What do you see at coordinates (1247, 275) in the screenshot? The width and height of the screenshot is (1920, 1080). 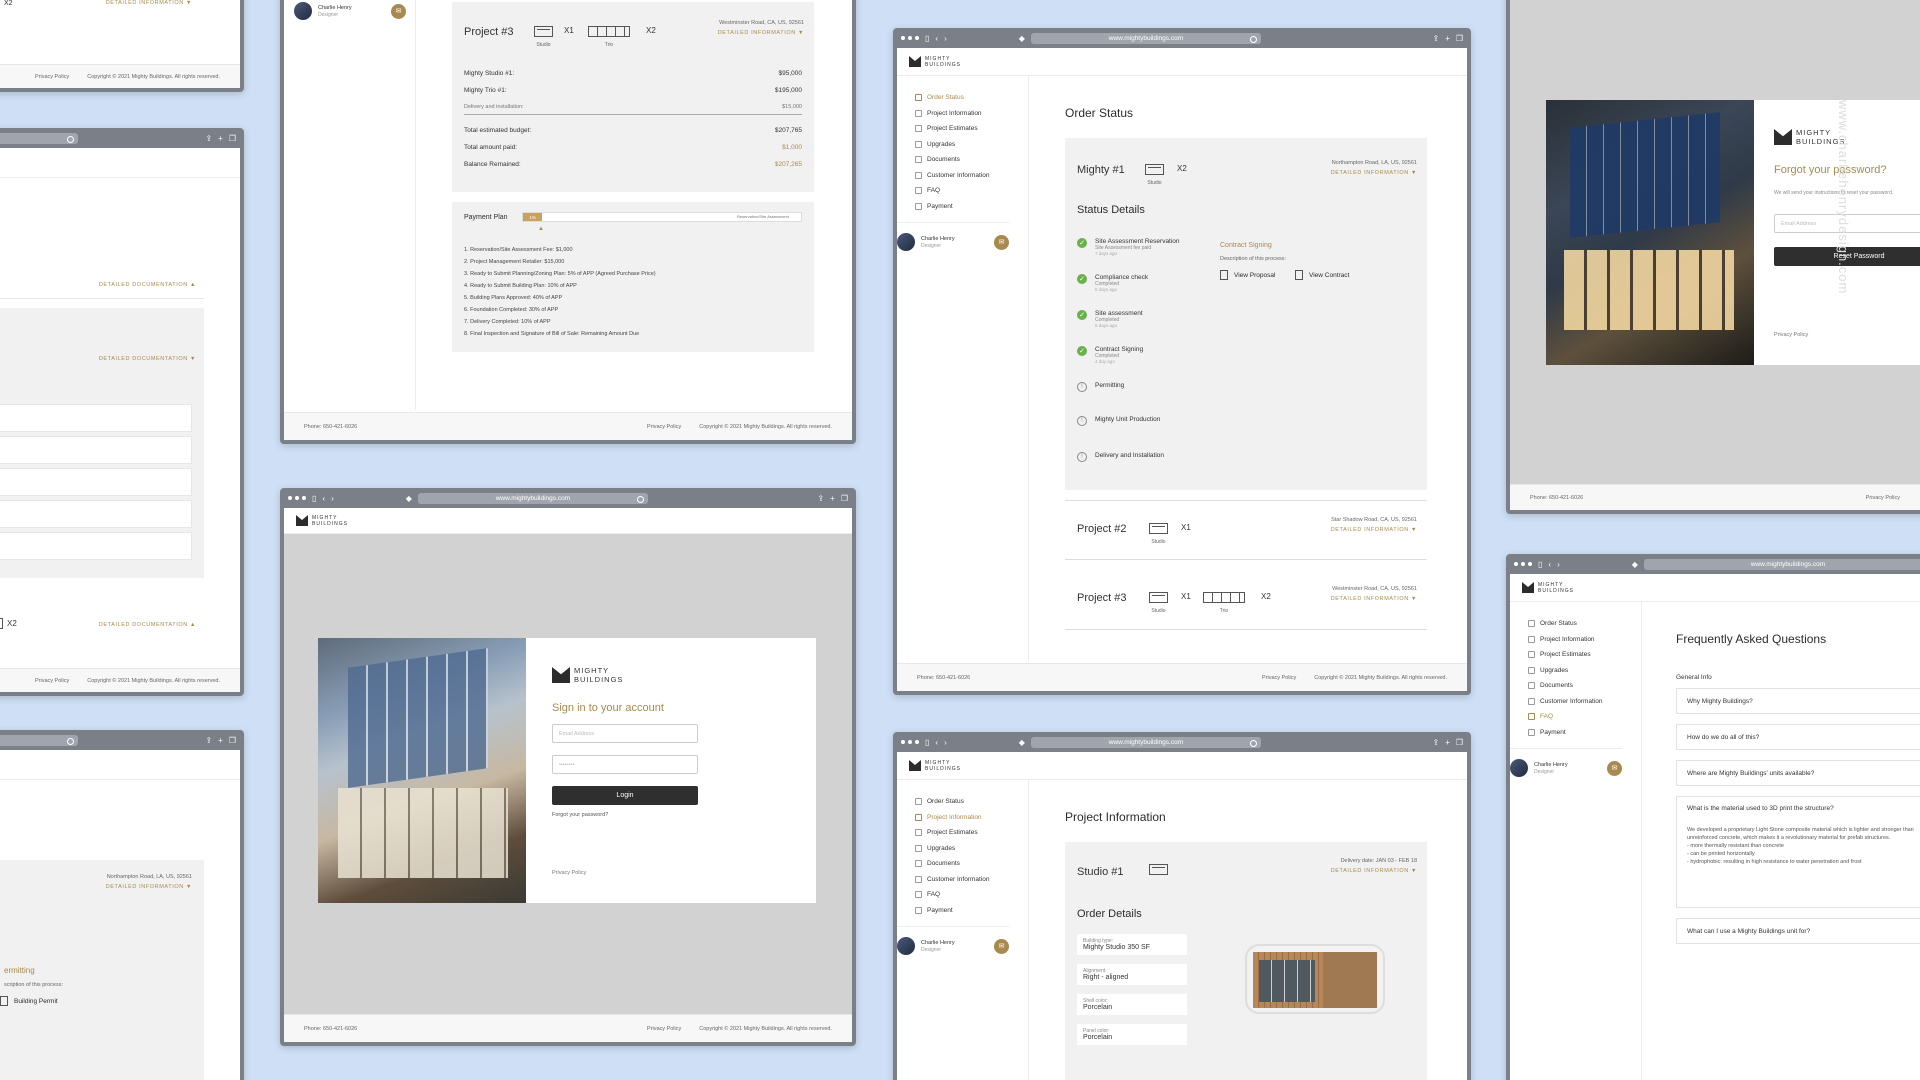 I see `view-proposal-link: View Proposal` at bounding box center [1247, 275].